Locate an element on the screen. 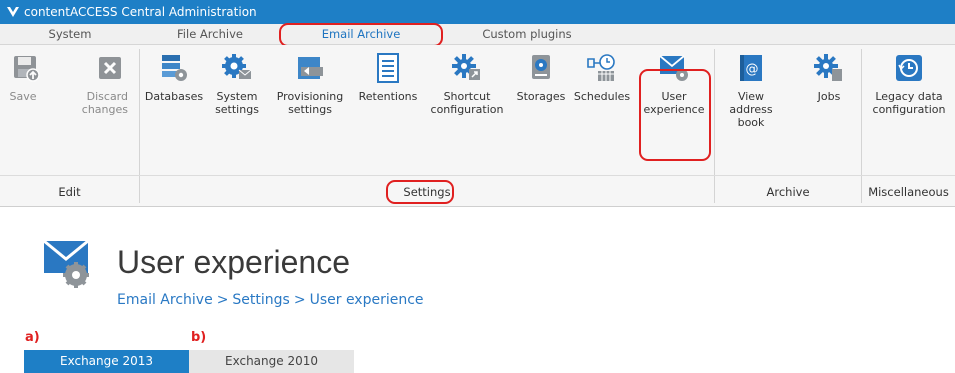  retentions-button: Retentions is located at coordinates (388, 75).